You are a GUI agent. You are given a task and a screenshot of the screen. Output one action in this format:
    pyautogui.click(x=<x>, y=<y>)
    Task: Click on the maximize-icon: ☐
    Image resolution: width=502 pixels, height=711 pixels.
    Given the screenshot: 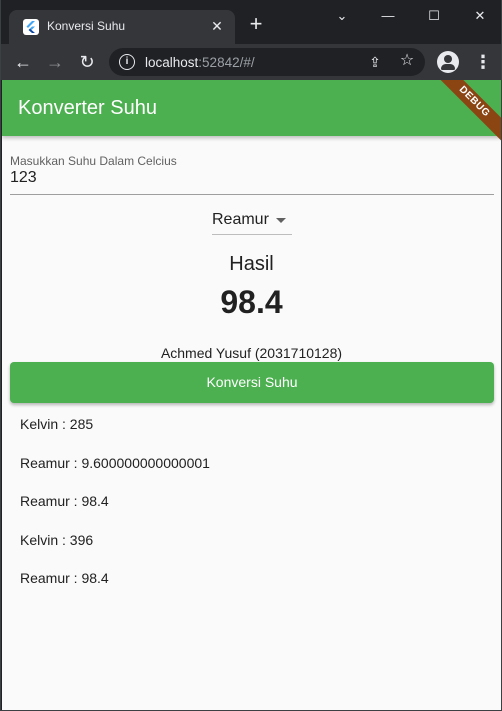 What is the action you would take?
    pyautogui.click(x=434, y=16)
    